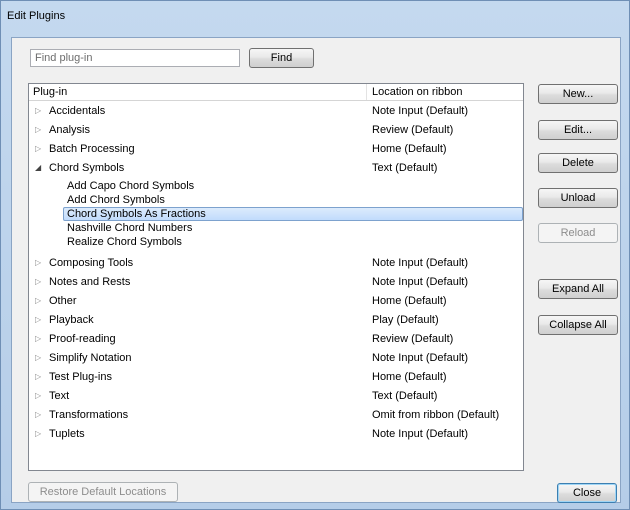 The image size is (630, 510). What do you see at coordinates (578, 289) in the screenshot?
I see `expand-all-button: Expand All` at bounding box center [578, 289].